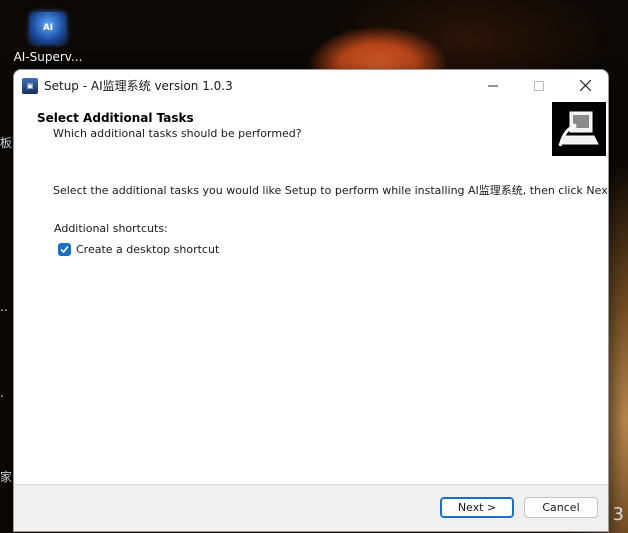 This screenshot has height=533, width=628. I want to click on wizard-footer: Next > Cancel, so click(311, 507).